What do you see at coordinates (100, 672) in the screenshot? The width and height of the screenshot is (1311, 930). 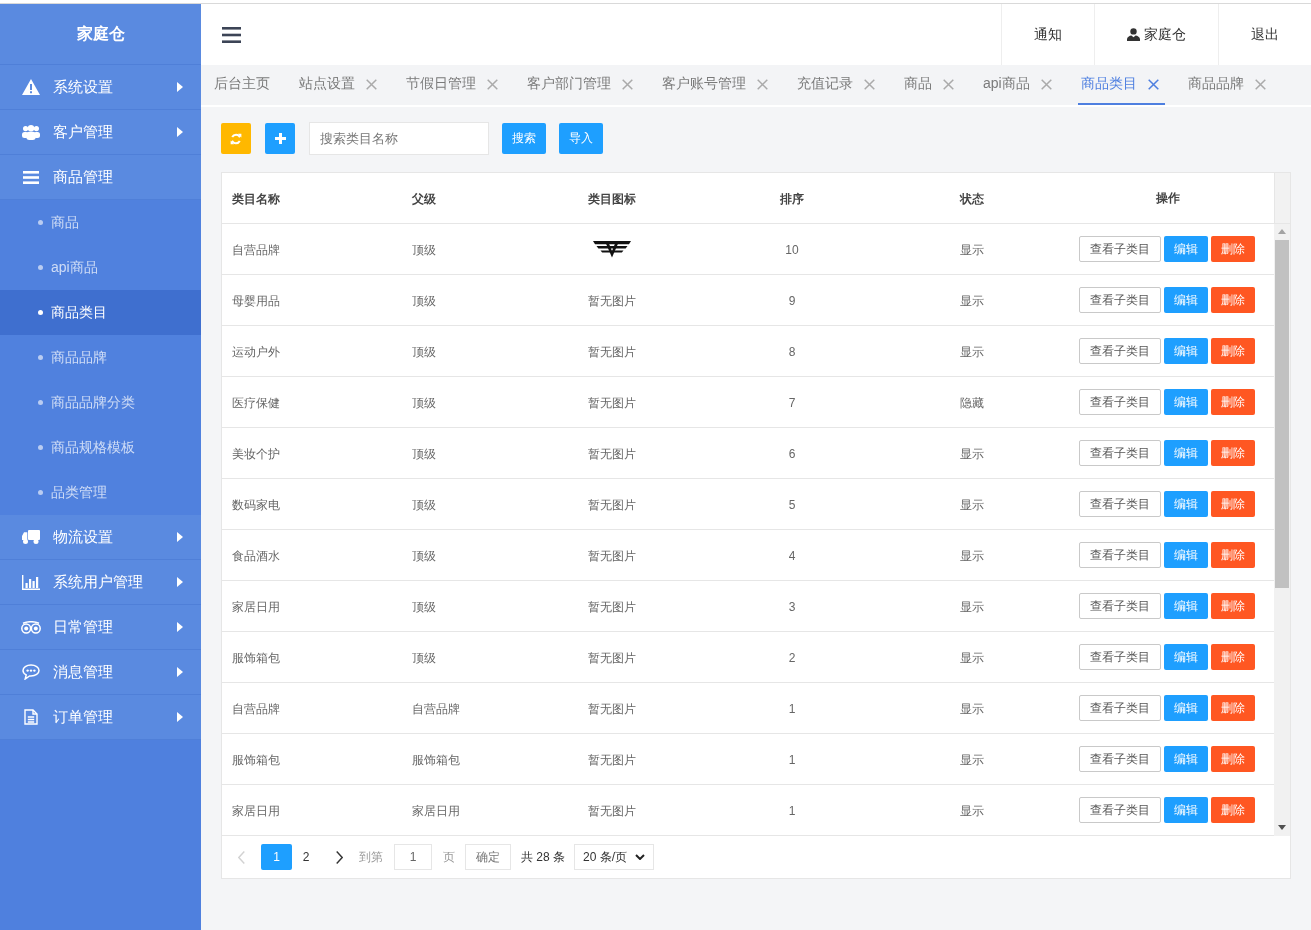 I see `sidebar-menu-item: 消息管理` at bounding box center [100, 672].